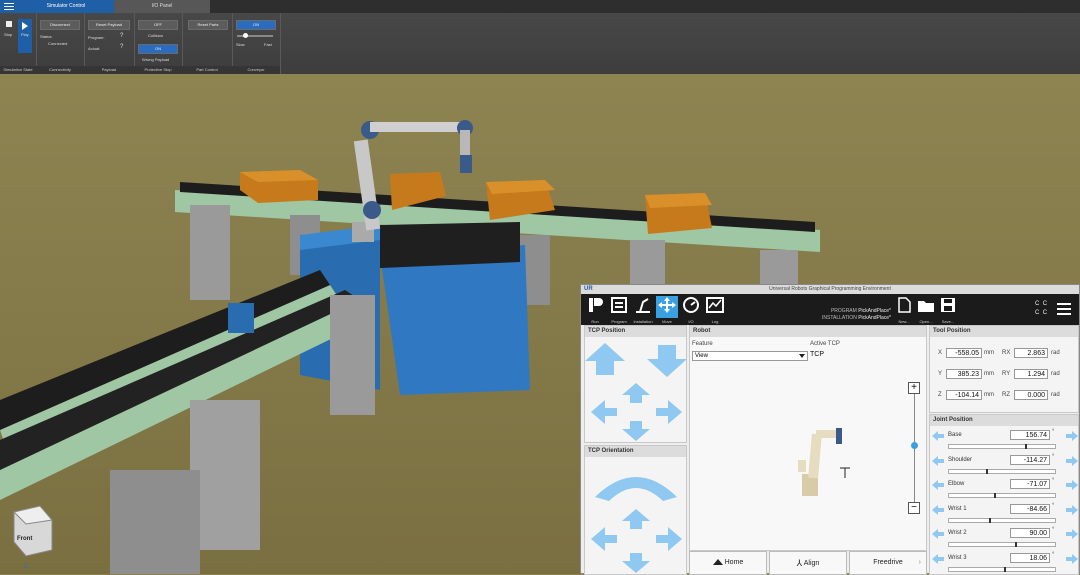 The width and height of the screenshot is (1080, 575). What do you see at coordinates (1030, 435) in the screenshot?
I see `joint-value: 156.74` at bounding box center [1030, 435].